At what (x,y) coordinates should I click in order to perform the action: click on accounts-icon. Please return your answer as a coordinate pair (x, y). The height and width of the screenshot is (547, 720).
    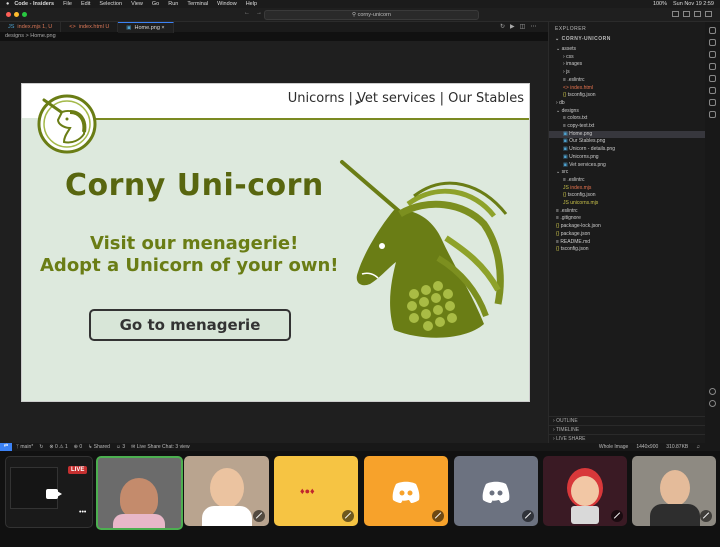
    Looking at the image, I should click on (712, 391).